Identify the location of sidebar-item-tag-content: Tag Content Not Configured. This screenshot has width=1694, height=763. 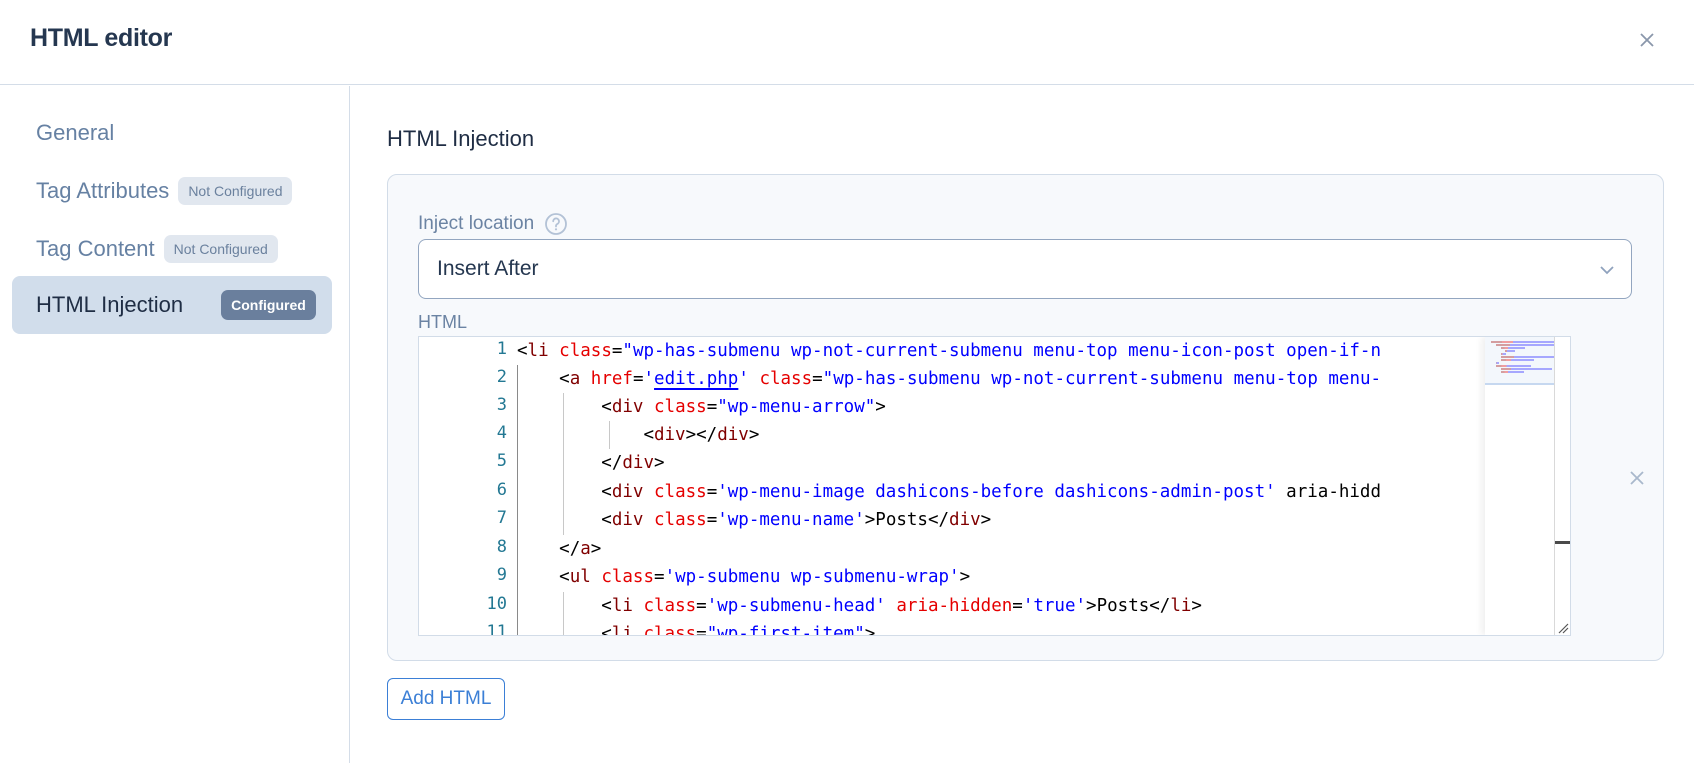
(172, 249).